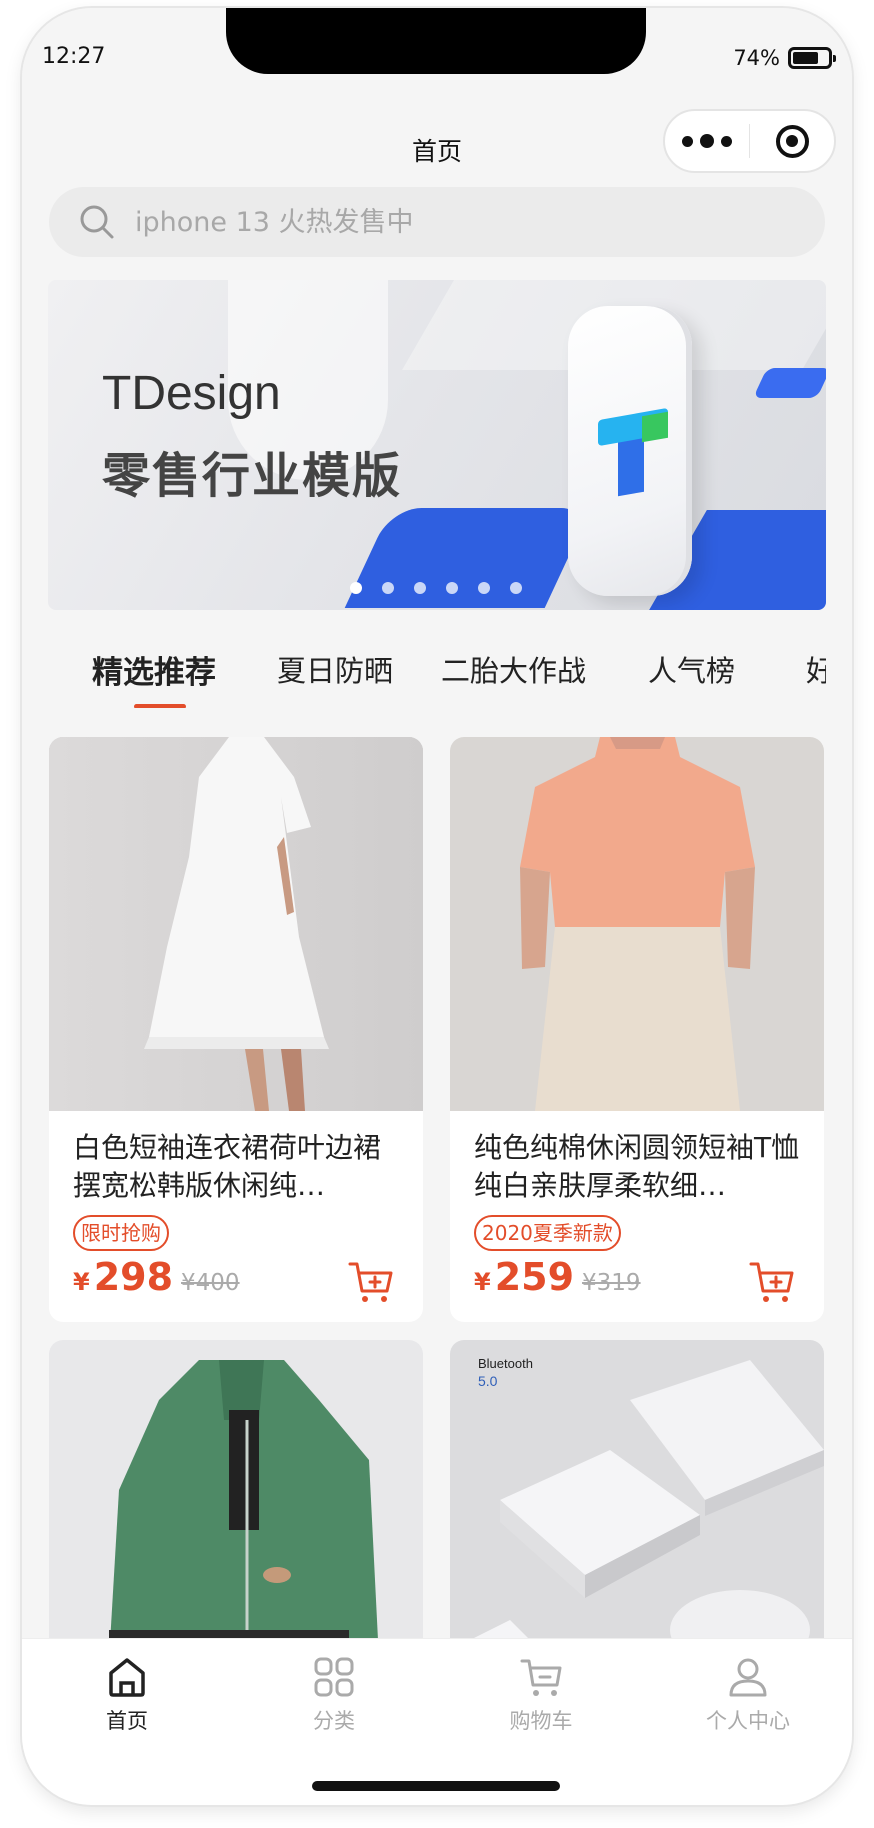 The image size is (874, 1828). I want to click on tab-featured: 精选推荐, so click(154, 669).